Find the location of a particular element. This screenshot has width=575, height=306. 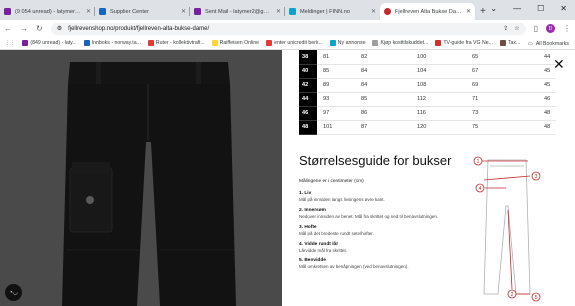

chat-widget-button: ◔◡ is located at coordinates (13, 292).